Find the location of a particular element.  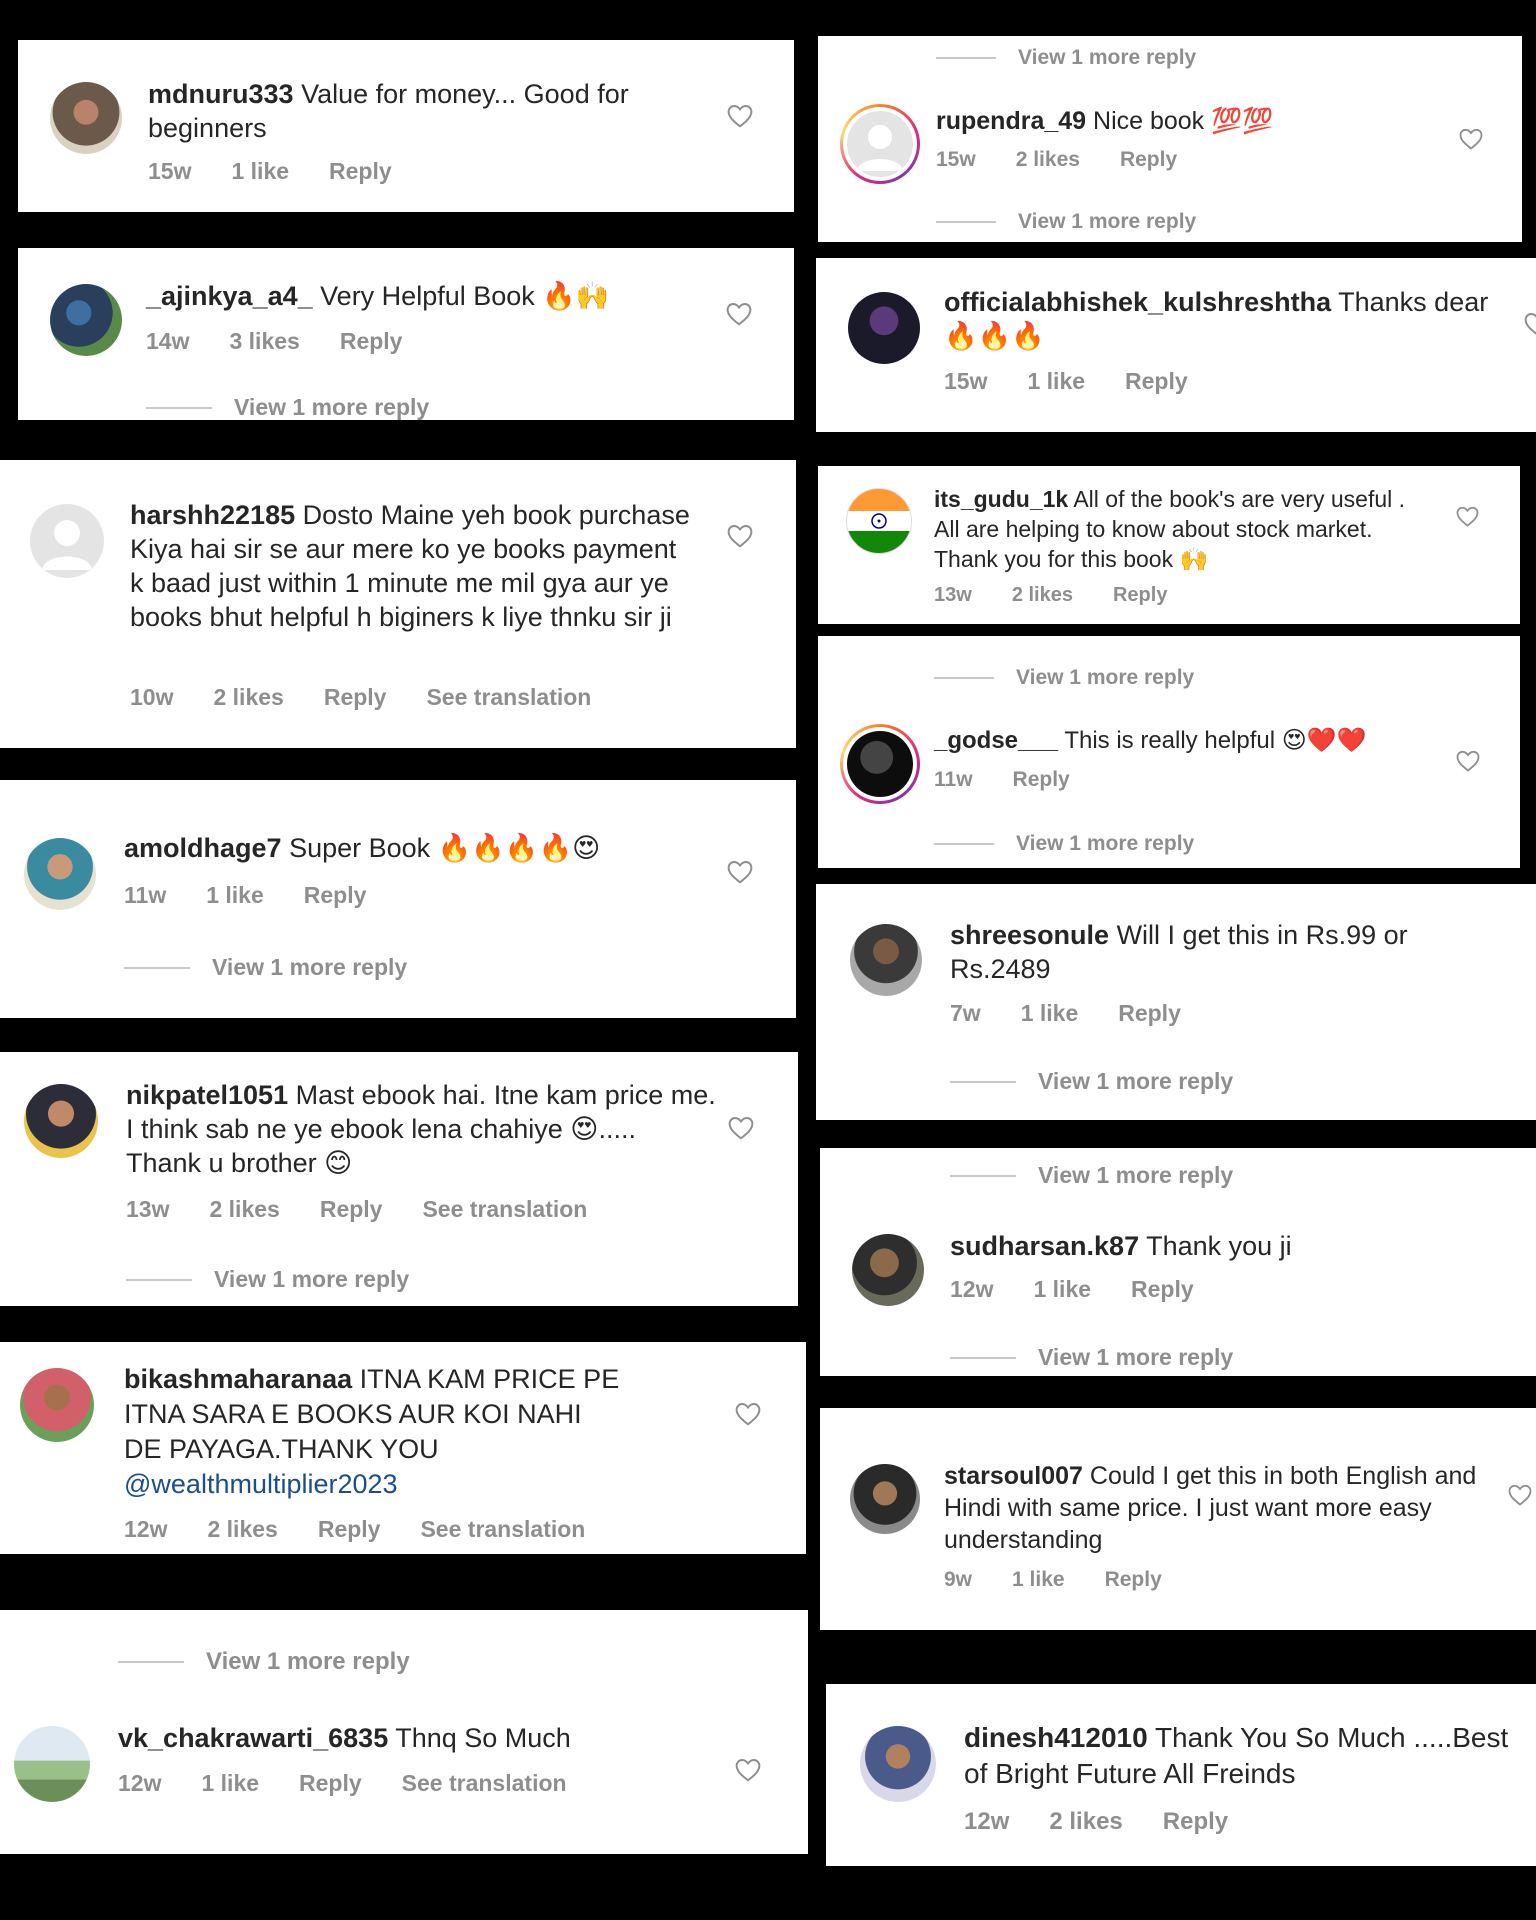

comment-username: vk_chakrawarti_6835 is located at coordinates (253, 1738).